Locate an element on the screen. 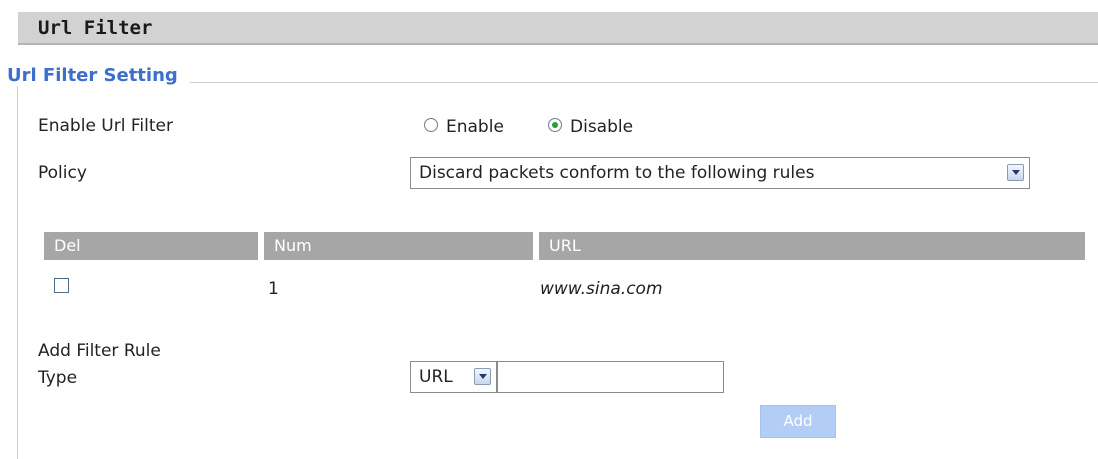 The width and height of the screenshot is (1098, 459). row-delete-checkbox is located at coordinates (61, 285).